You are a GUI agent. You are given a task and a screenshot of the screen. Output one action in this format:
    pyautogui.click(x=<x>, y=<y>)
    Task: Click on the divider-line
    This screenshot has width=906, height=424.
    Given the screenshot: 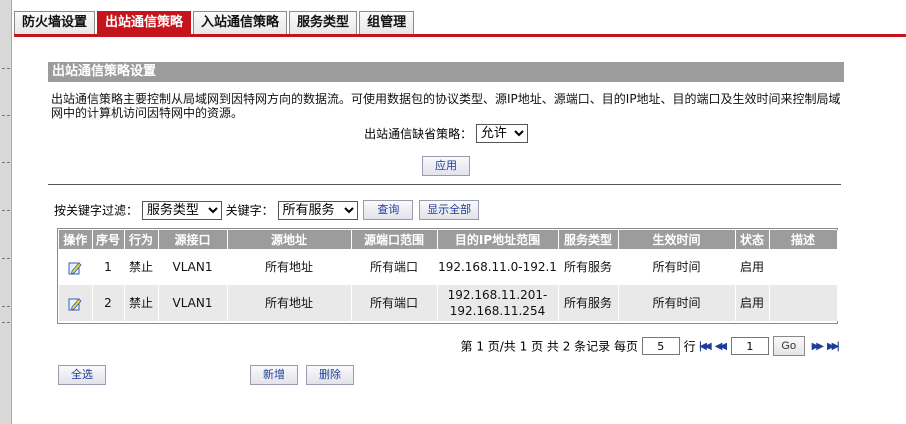 What is the action you would take?
    pyautogui.click(x=444, y=184)
    